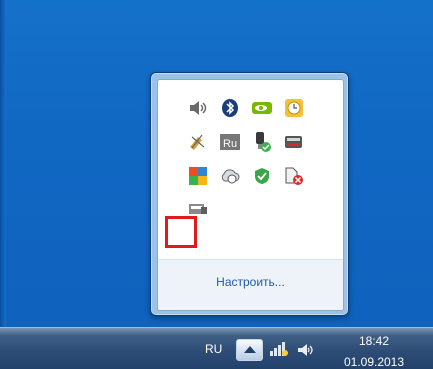  What do you see at coordinates (262, 108) in the screenshot?
I see `nvidia-icon` at bounding box center [262, 108].